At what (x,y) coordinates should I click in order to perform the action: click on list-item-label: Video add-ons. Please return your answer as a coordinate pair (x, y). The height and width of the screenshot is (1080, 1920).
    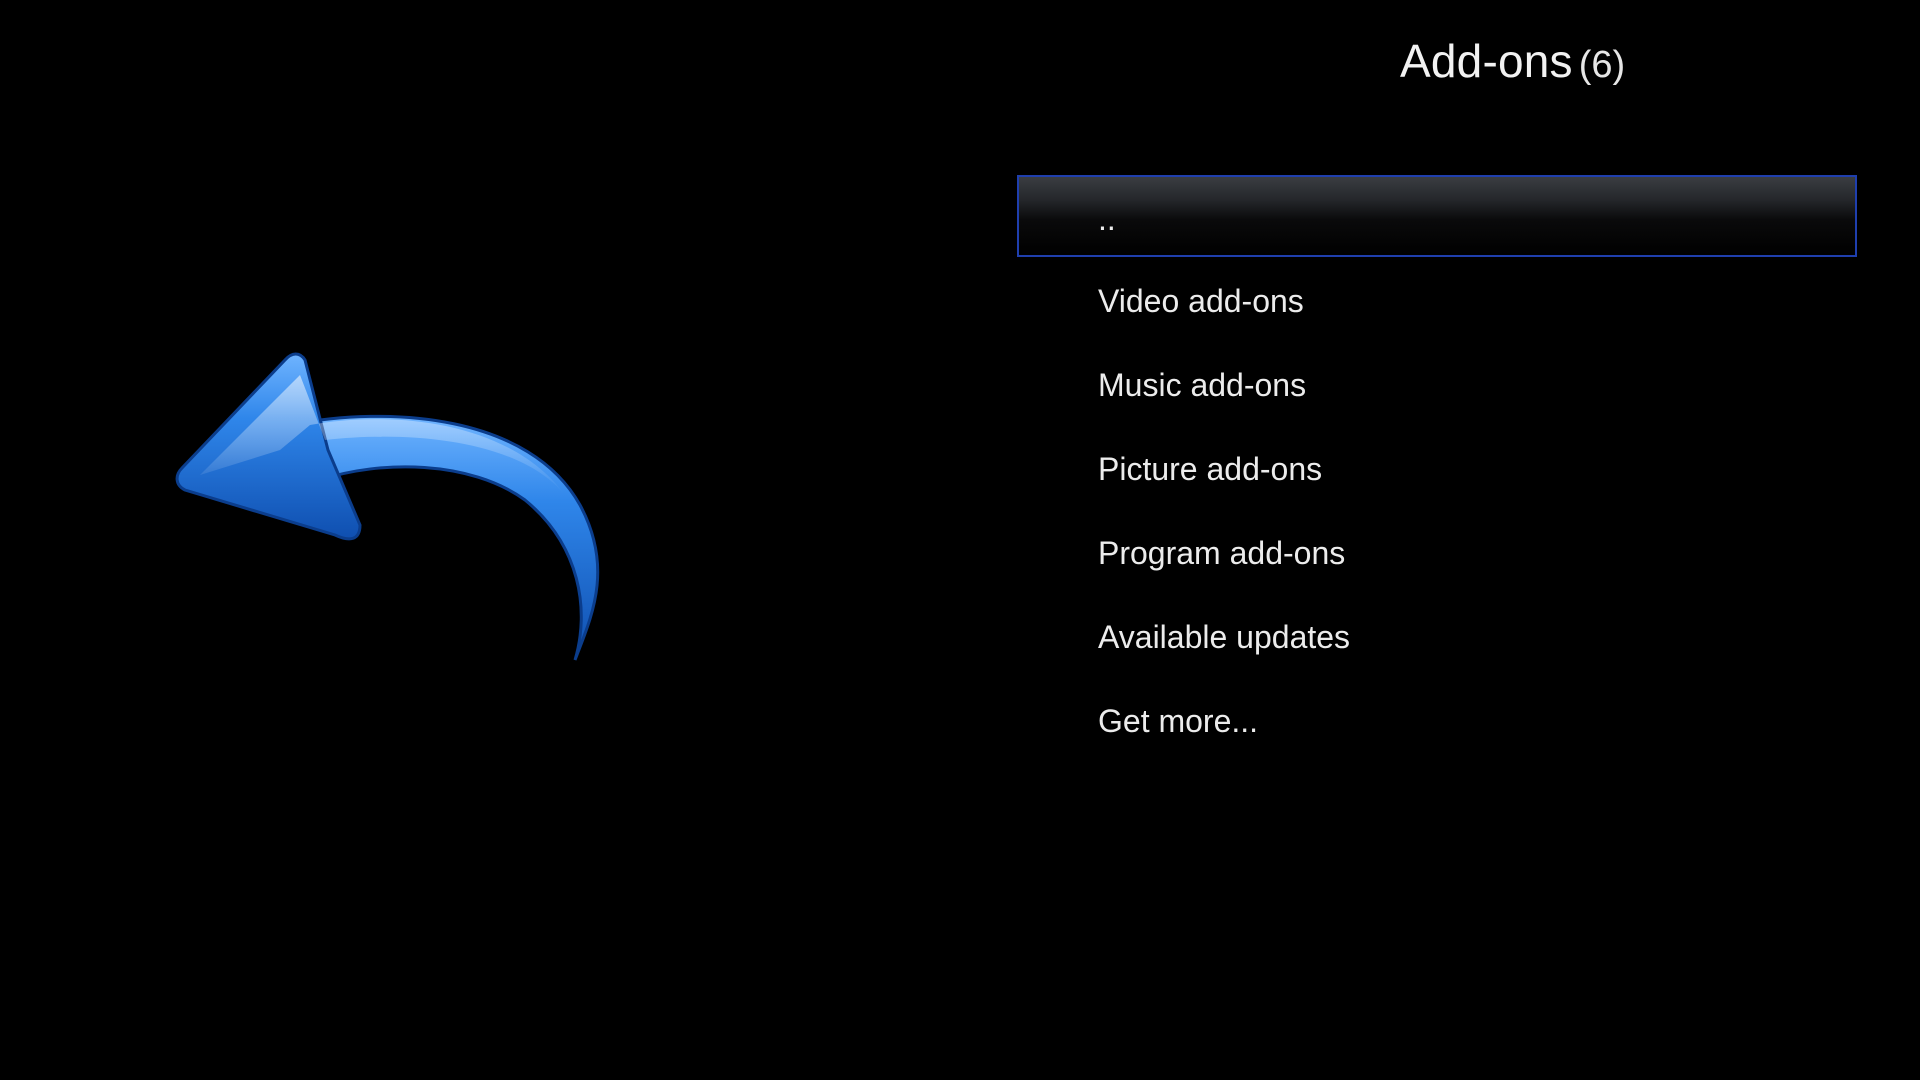
    Looking at the image, I should click on (1201, 300).